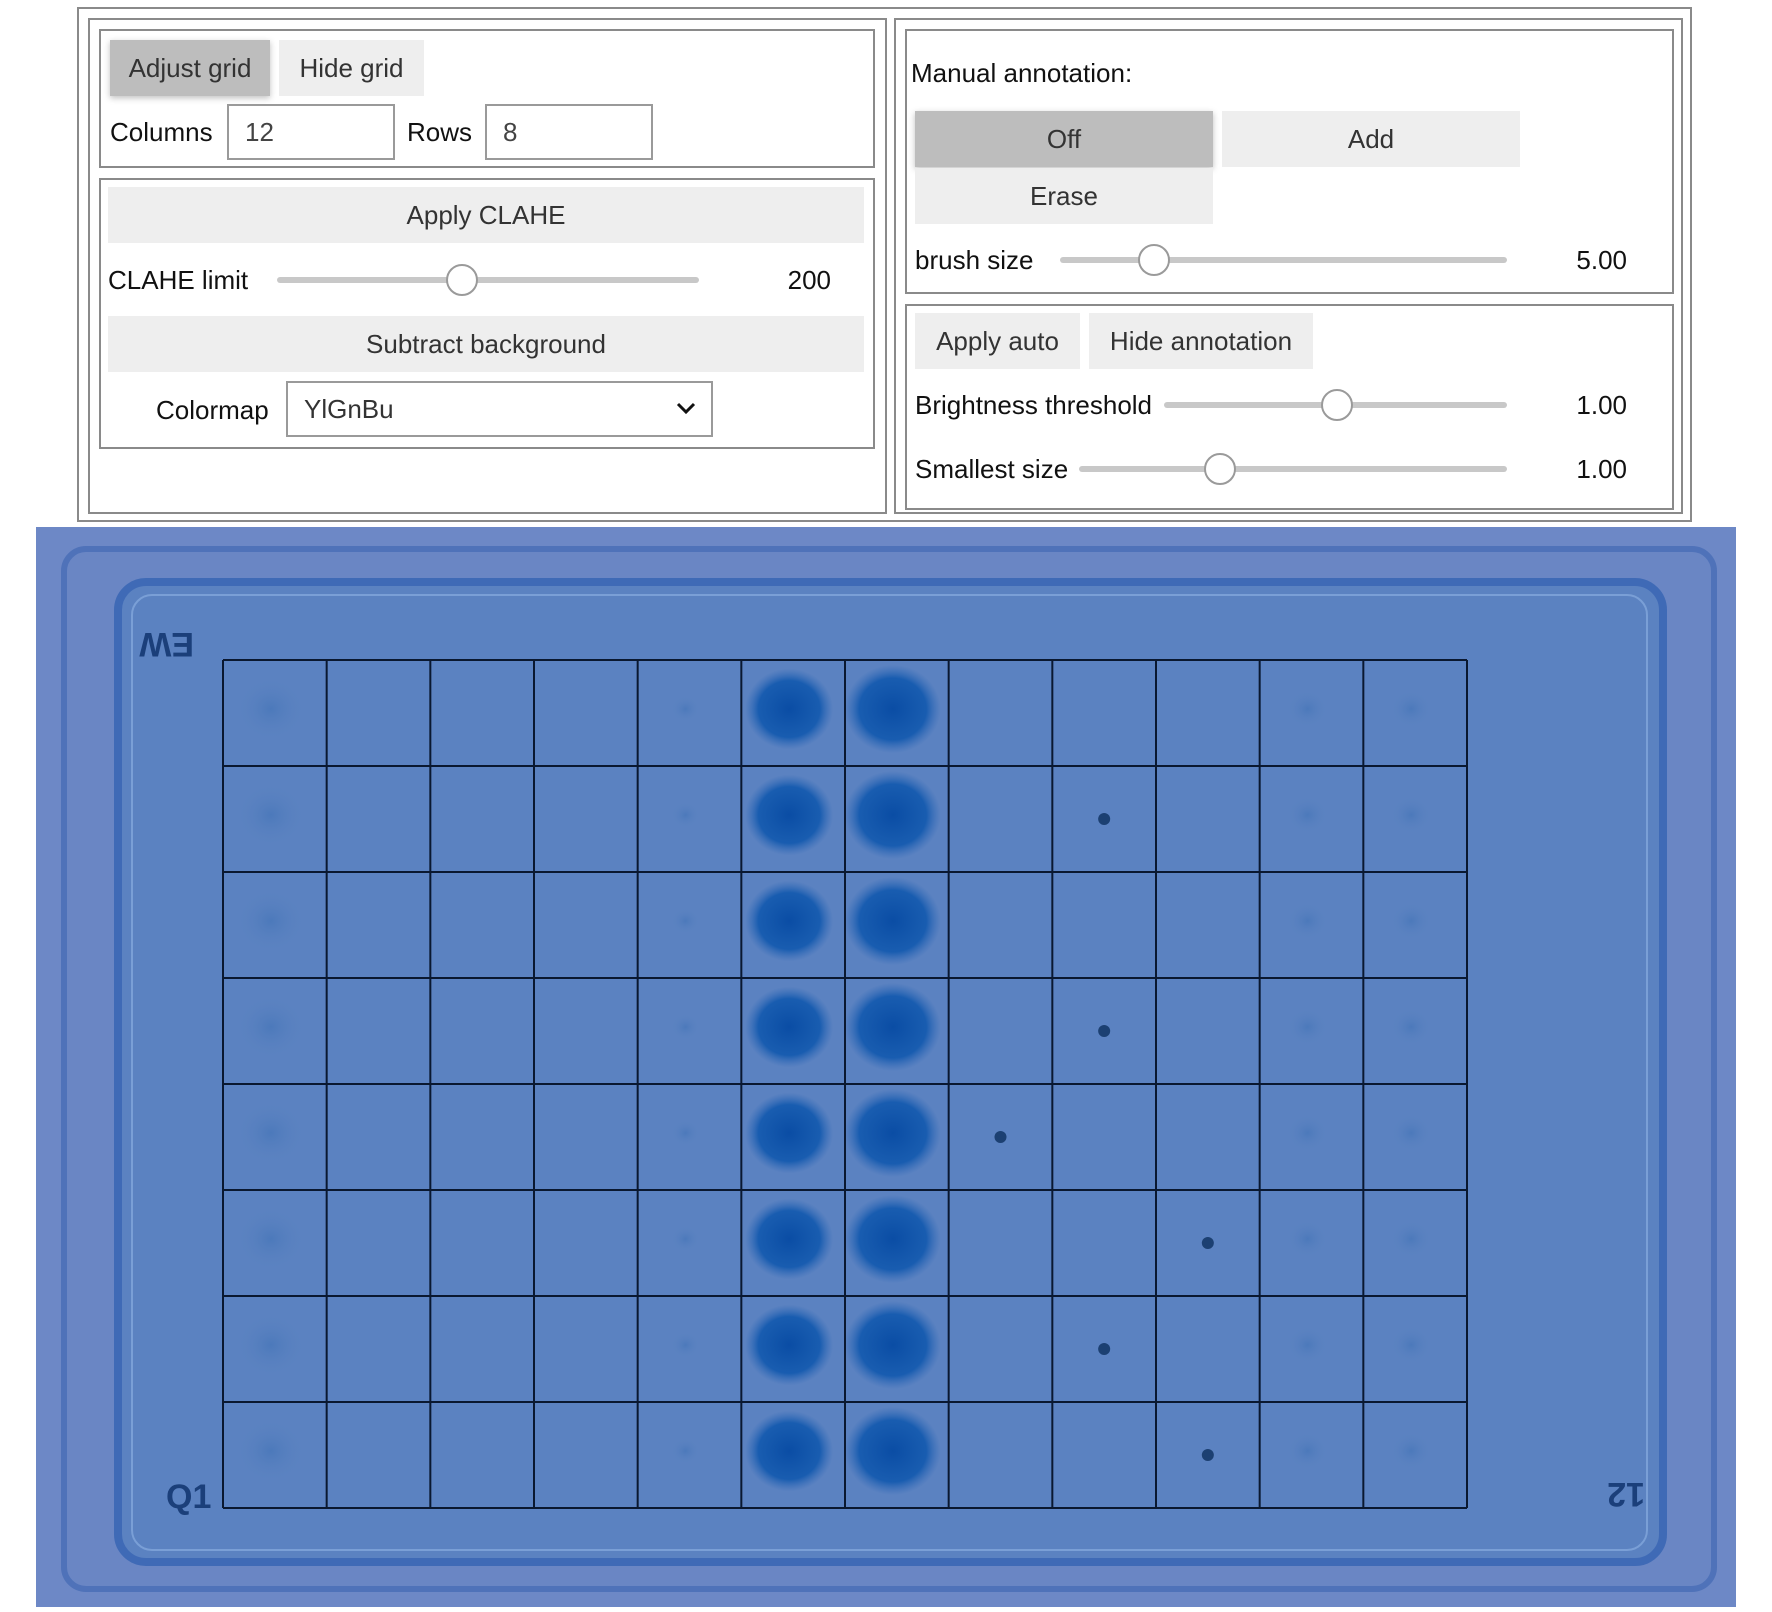  I want to click on plate-label-bottom-right: 12, so click(1626, 1494).